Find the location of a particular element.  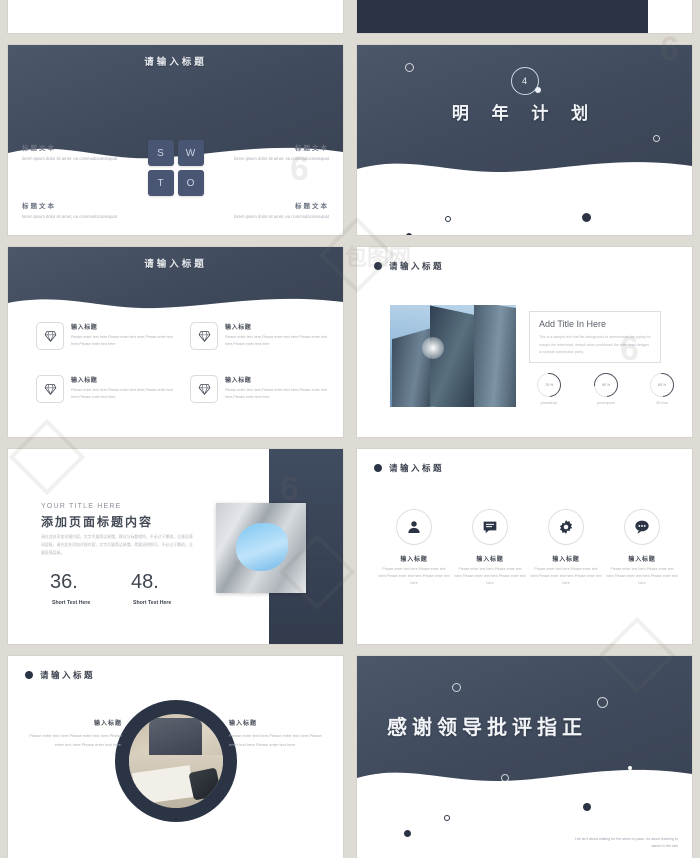

swot-cell-s: S is located at coordinates (160, 153).